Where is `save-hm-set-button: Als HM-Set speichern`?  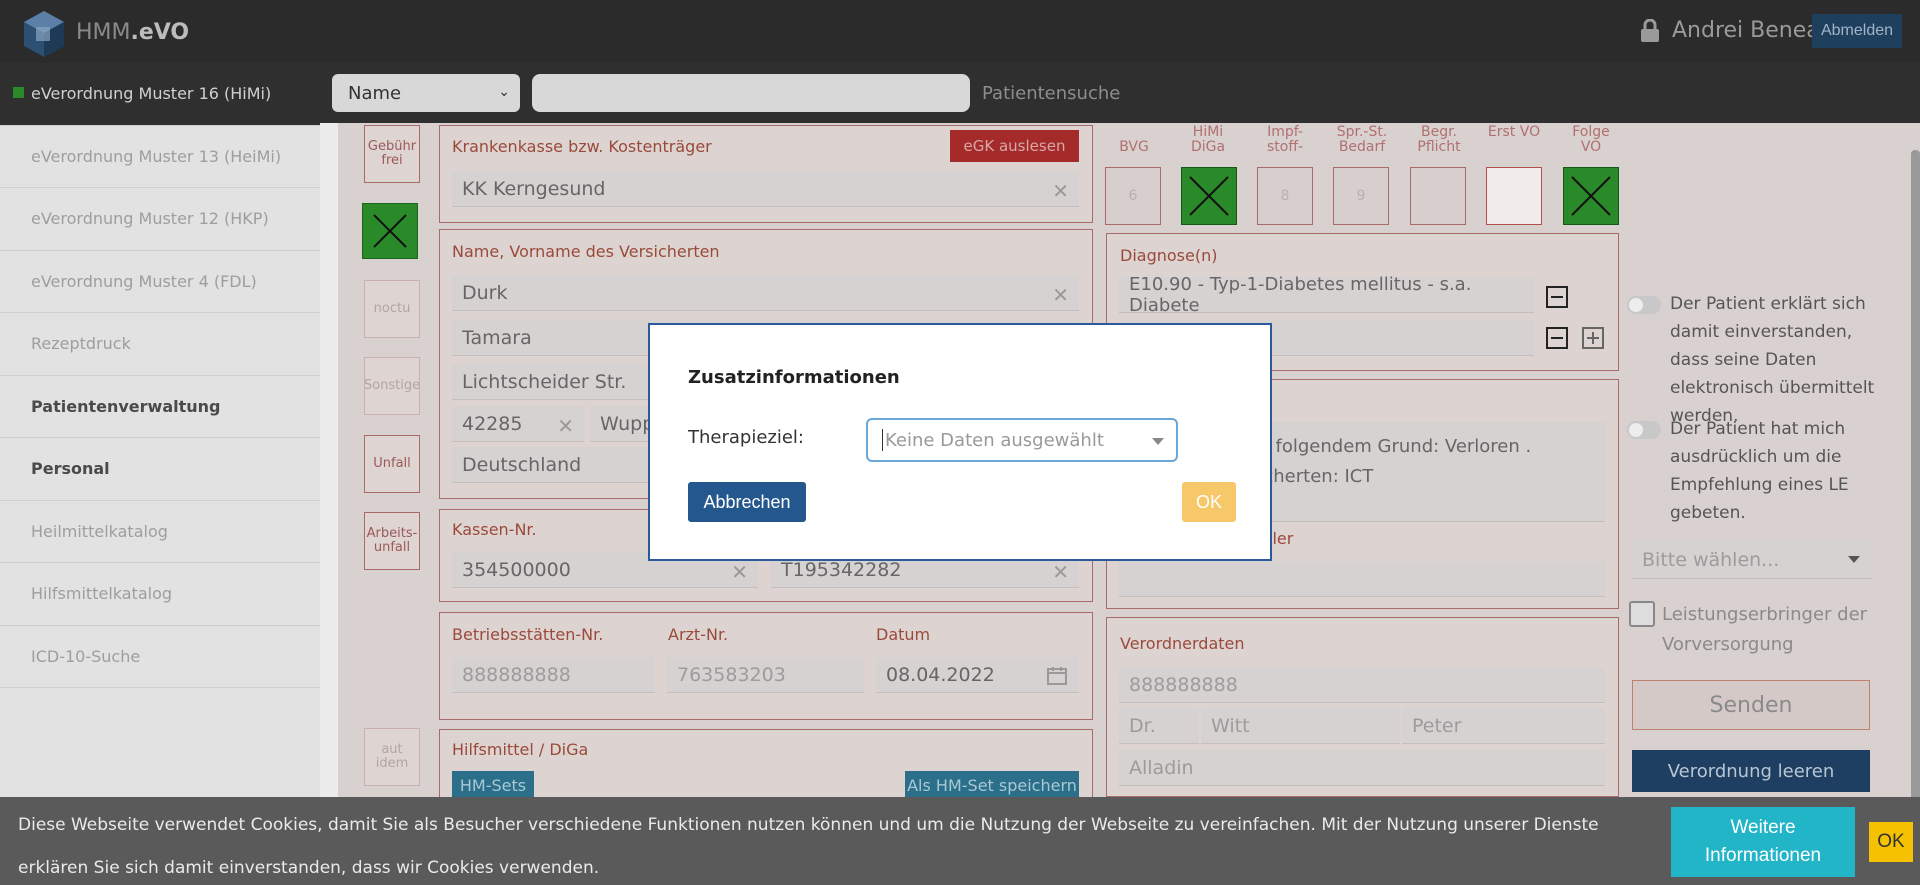
save-hm-set-button: Als HM-Set speichern is located at coordinates (992, 785).